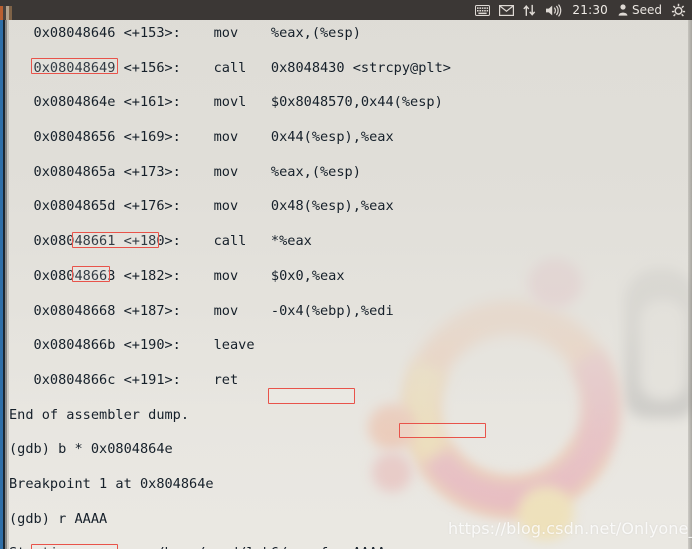  What do you see at coordinates (529, 10) in the screenshot?
I see `network-icon` at bounding box center [529, 10].